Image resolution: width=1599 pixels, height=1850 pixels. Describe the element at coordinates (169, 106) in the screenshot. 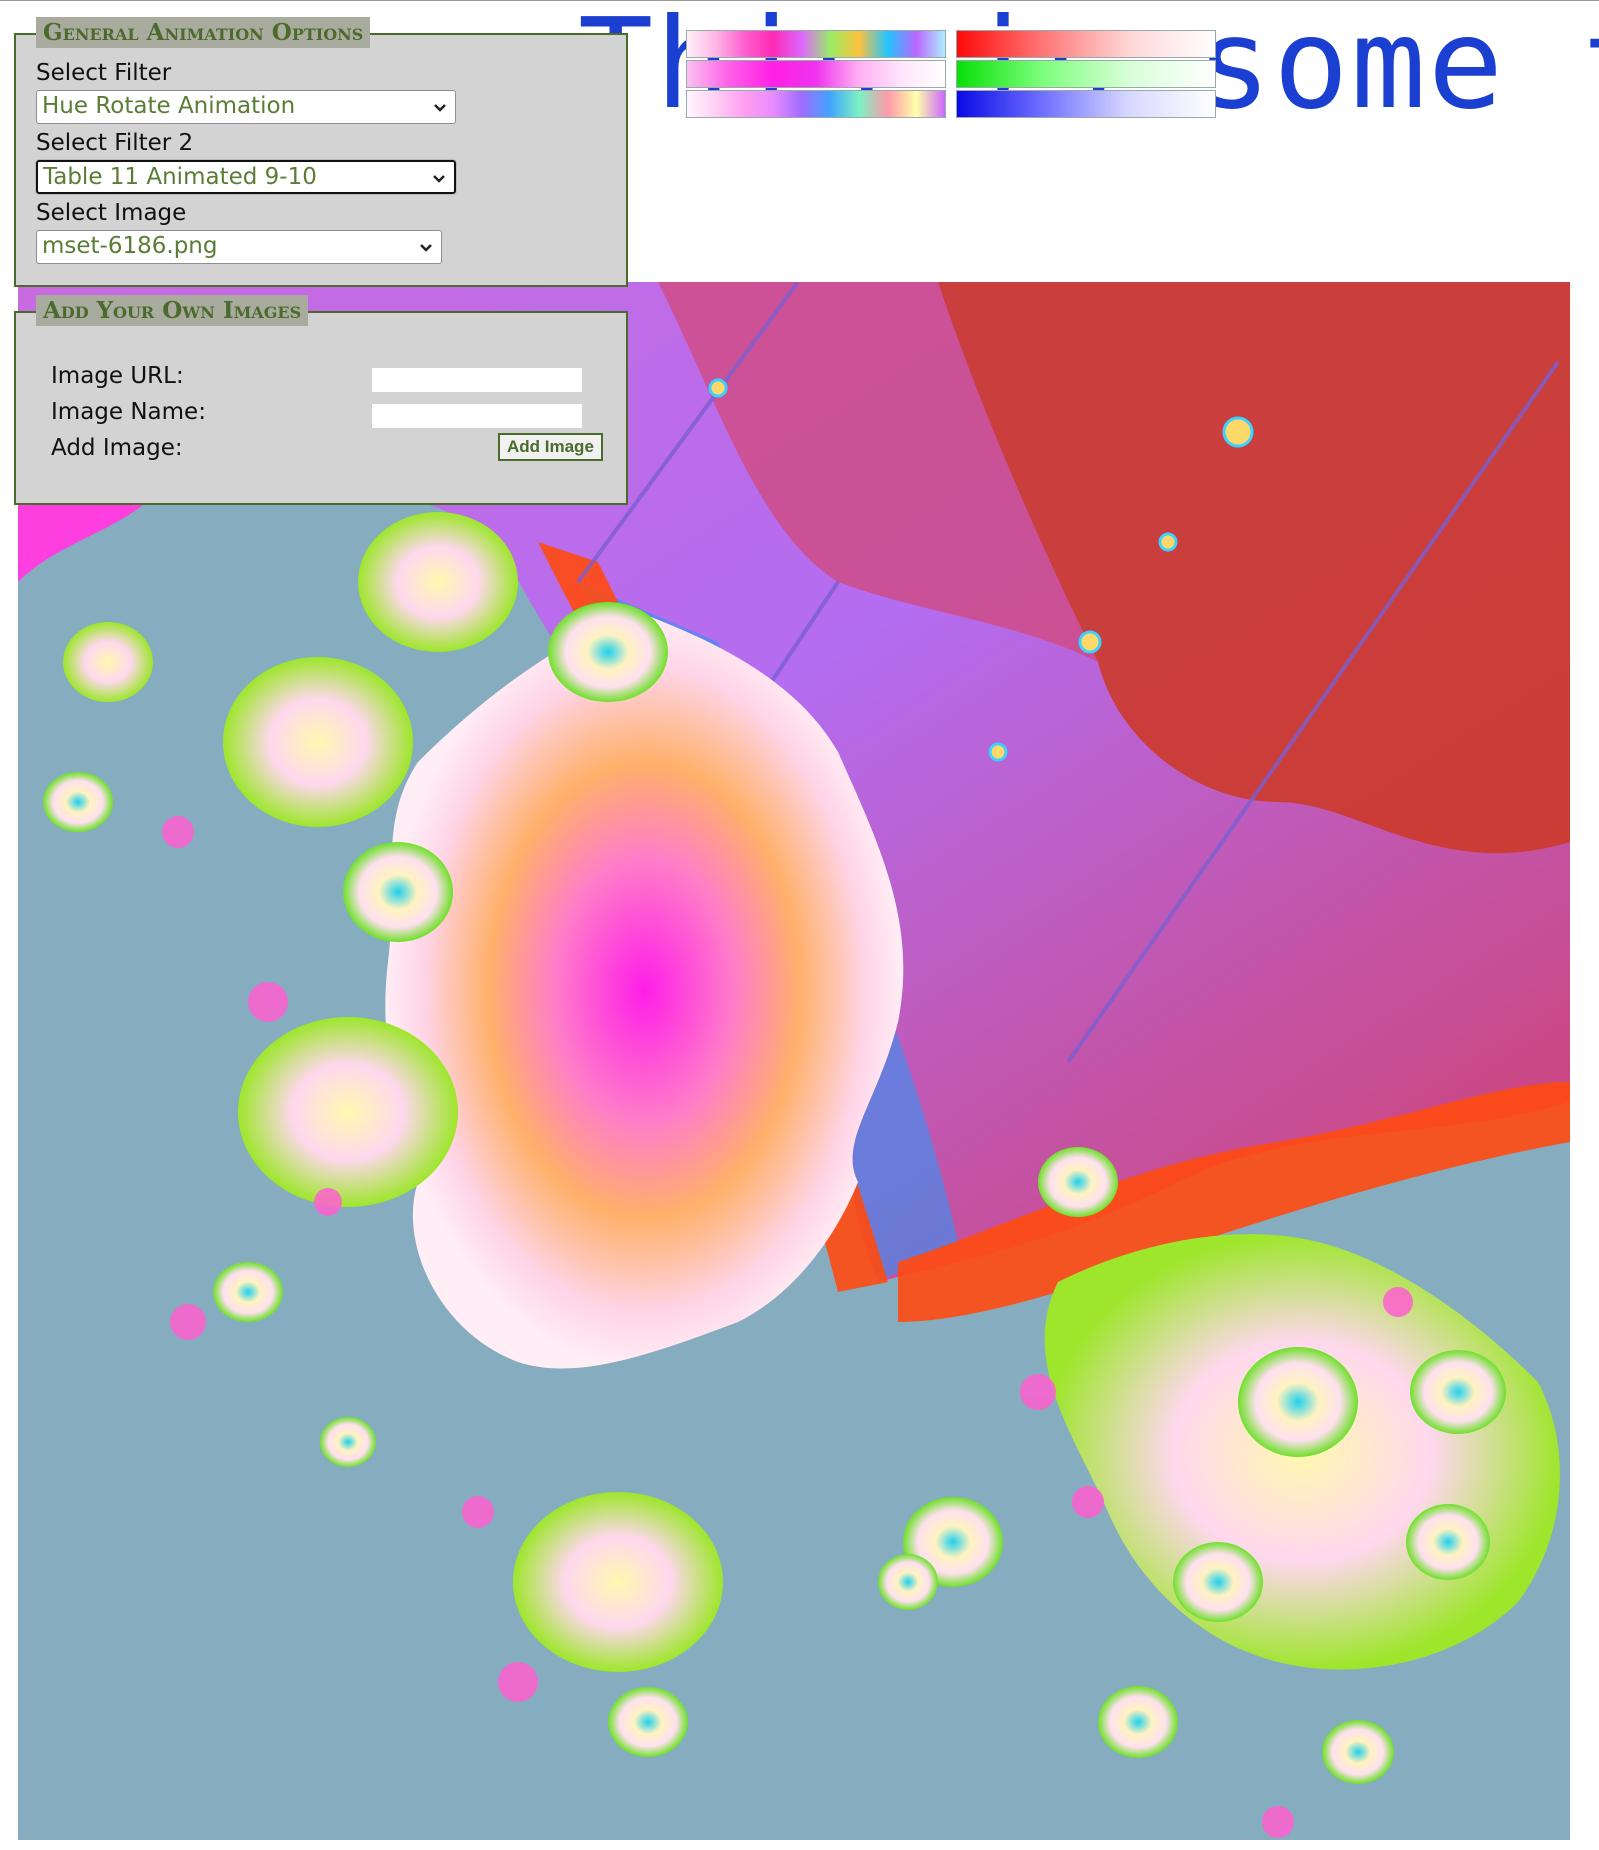

I see `filter-select-value: Hue Rotate Animation` at that location.